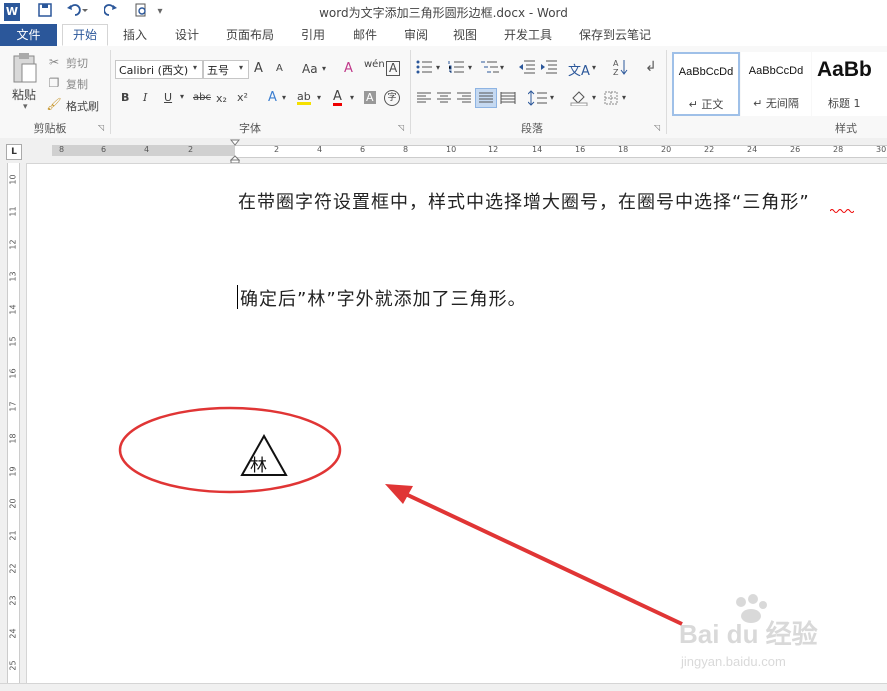  Describe the element at coordinates (101, 127) in the screenshot. I see `clipboard-launcher-icon: ◹` at that location.